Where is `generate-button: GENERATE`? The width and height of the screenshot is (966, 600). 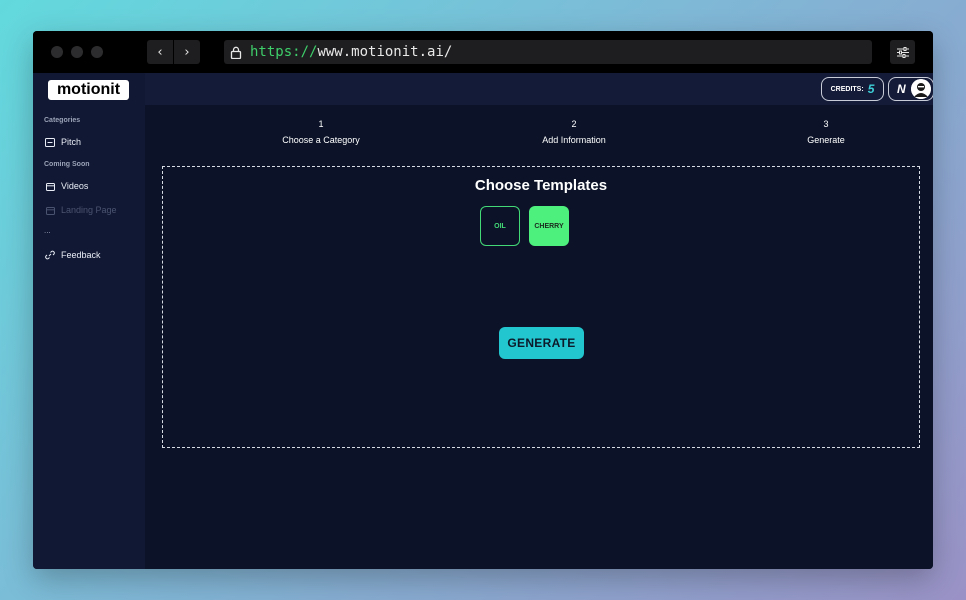
generate-button: GENERATE is located at coordinates (541, 343).